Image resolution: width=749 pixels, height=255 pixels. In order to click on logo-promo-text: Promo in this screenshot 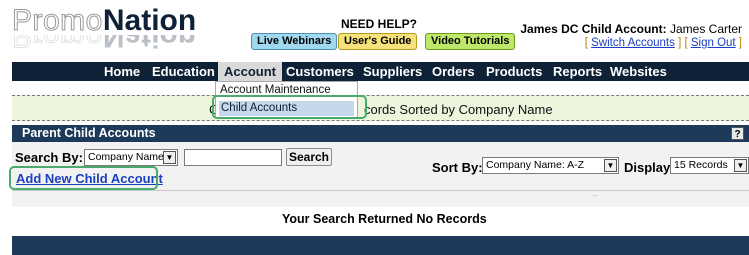, I will do `click(57, 20)`.